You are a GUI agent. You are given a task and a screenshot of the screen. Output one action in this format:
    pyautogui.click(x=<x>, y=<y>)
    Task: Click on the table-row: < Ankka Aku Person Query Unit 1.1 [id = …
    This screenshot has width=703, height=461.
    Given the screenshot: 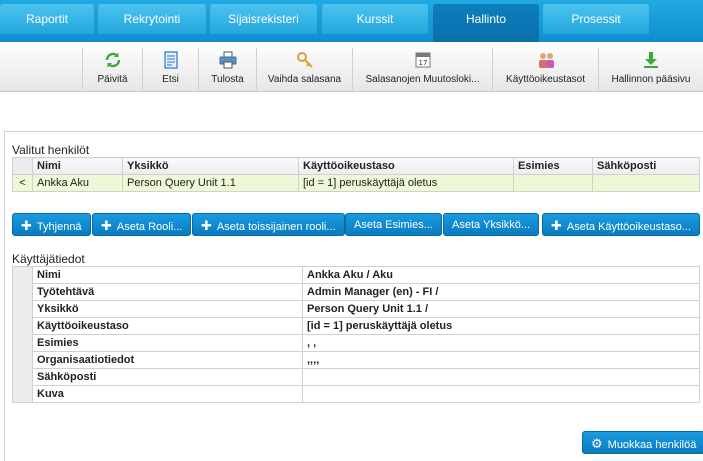 What is the action you would take?
    pyautogui.click(x=356, y=183)
    